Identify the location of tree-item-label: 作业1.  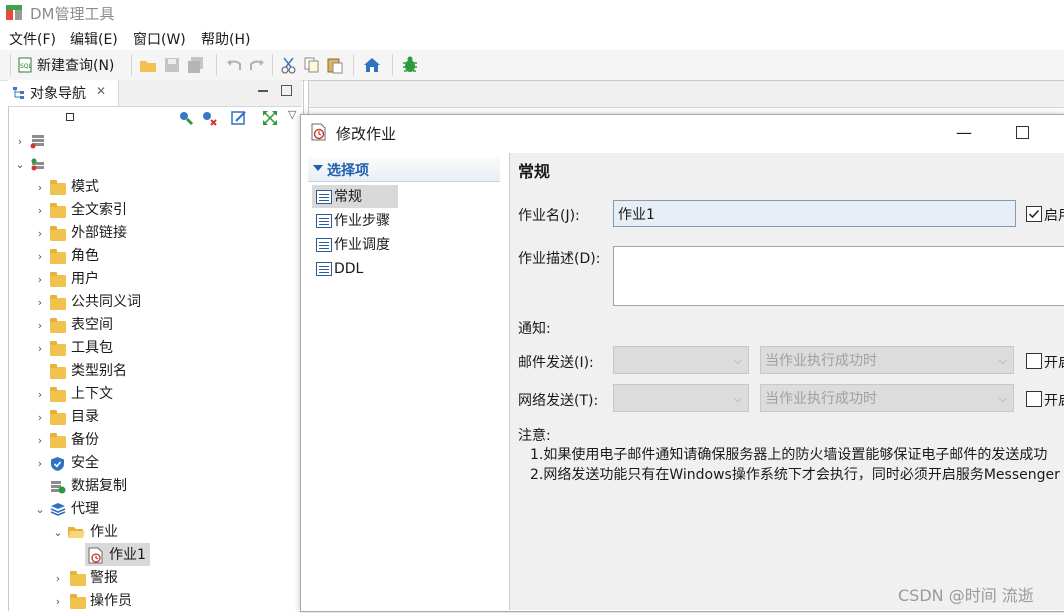
(127, 555).